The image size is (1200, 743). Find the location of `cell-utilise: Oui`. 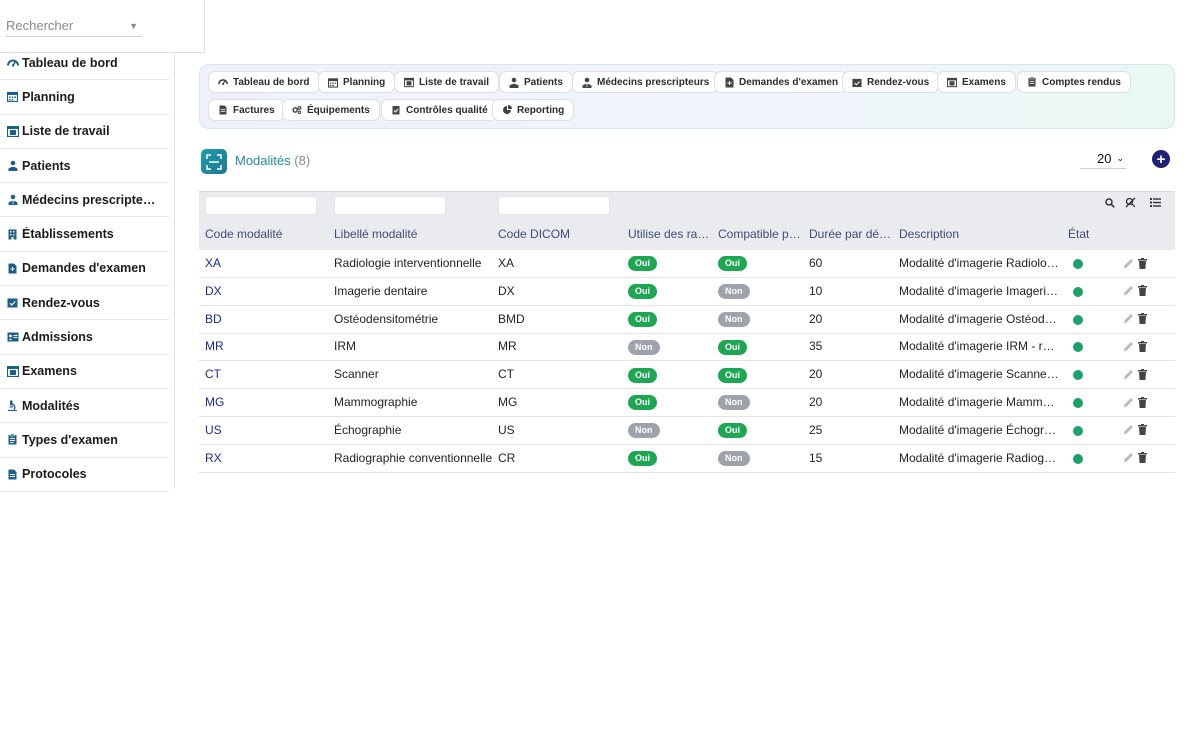

cell-utilise: Oui is located at coordinates (668, 263).